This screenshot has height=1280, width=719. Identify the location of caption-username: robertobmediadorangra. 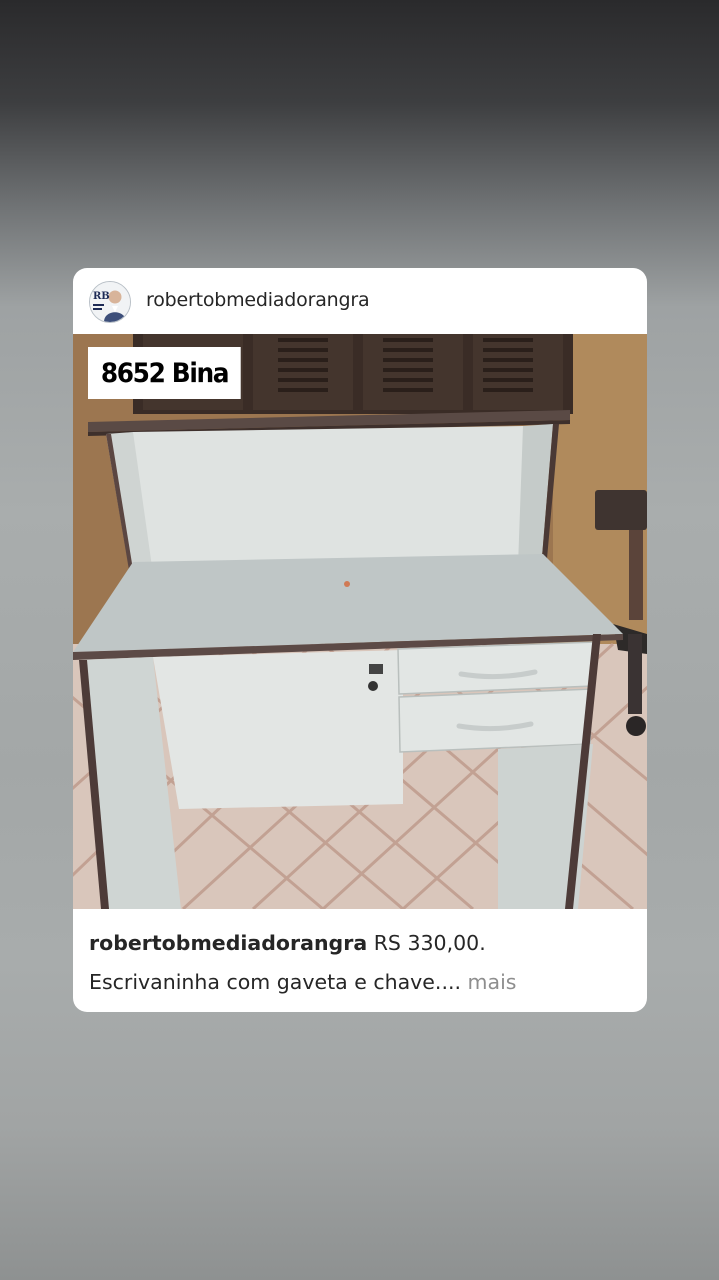
(228, 943).